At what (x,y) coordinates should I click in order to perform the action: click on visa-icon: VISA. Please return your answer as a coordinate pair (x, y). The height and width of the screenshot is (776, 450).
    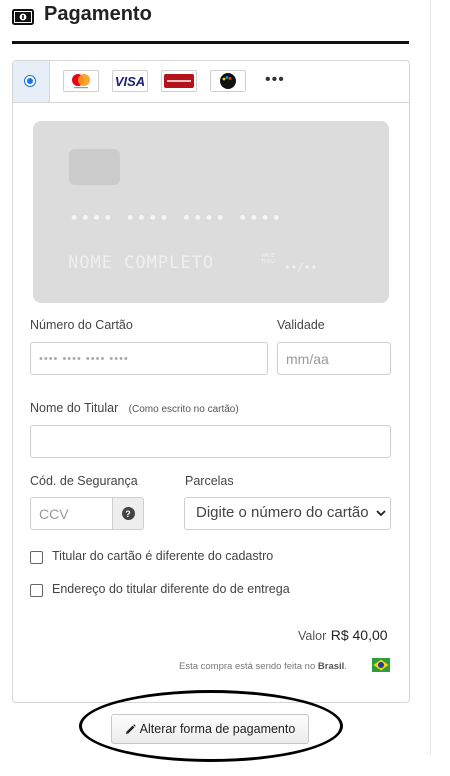
    Looking at the image, I should click on (130, 81).